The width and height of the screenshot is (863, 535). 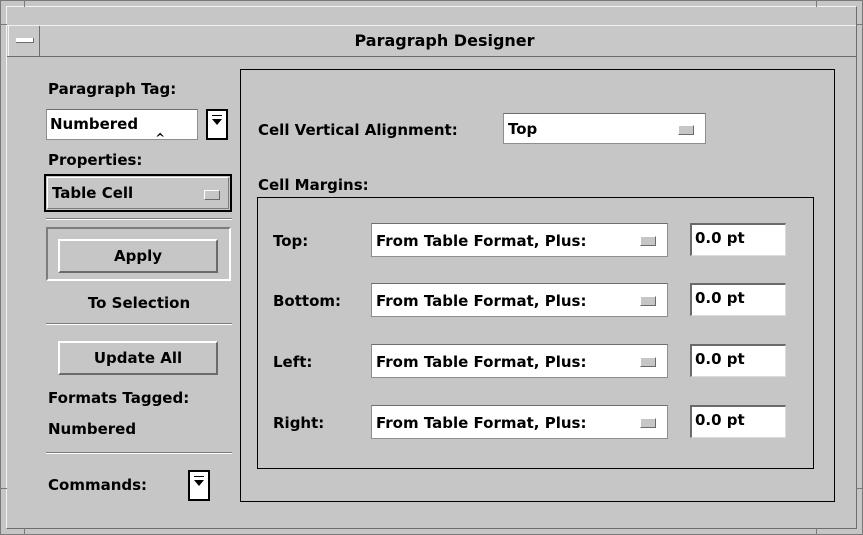 I want to click on margin-left-mode-select: From Table Format, Plus:, so click(x=519, y=361).